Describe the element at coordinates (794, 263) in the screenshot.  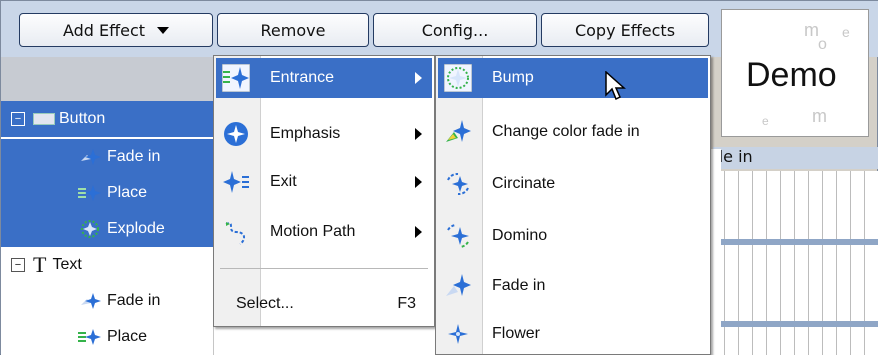
I see `timeline-grid` at that location.